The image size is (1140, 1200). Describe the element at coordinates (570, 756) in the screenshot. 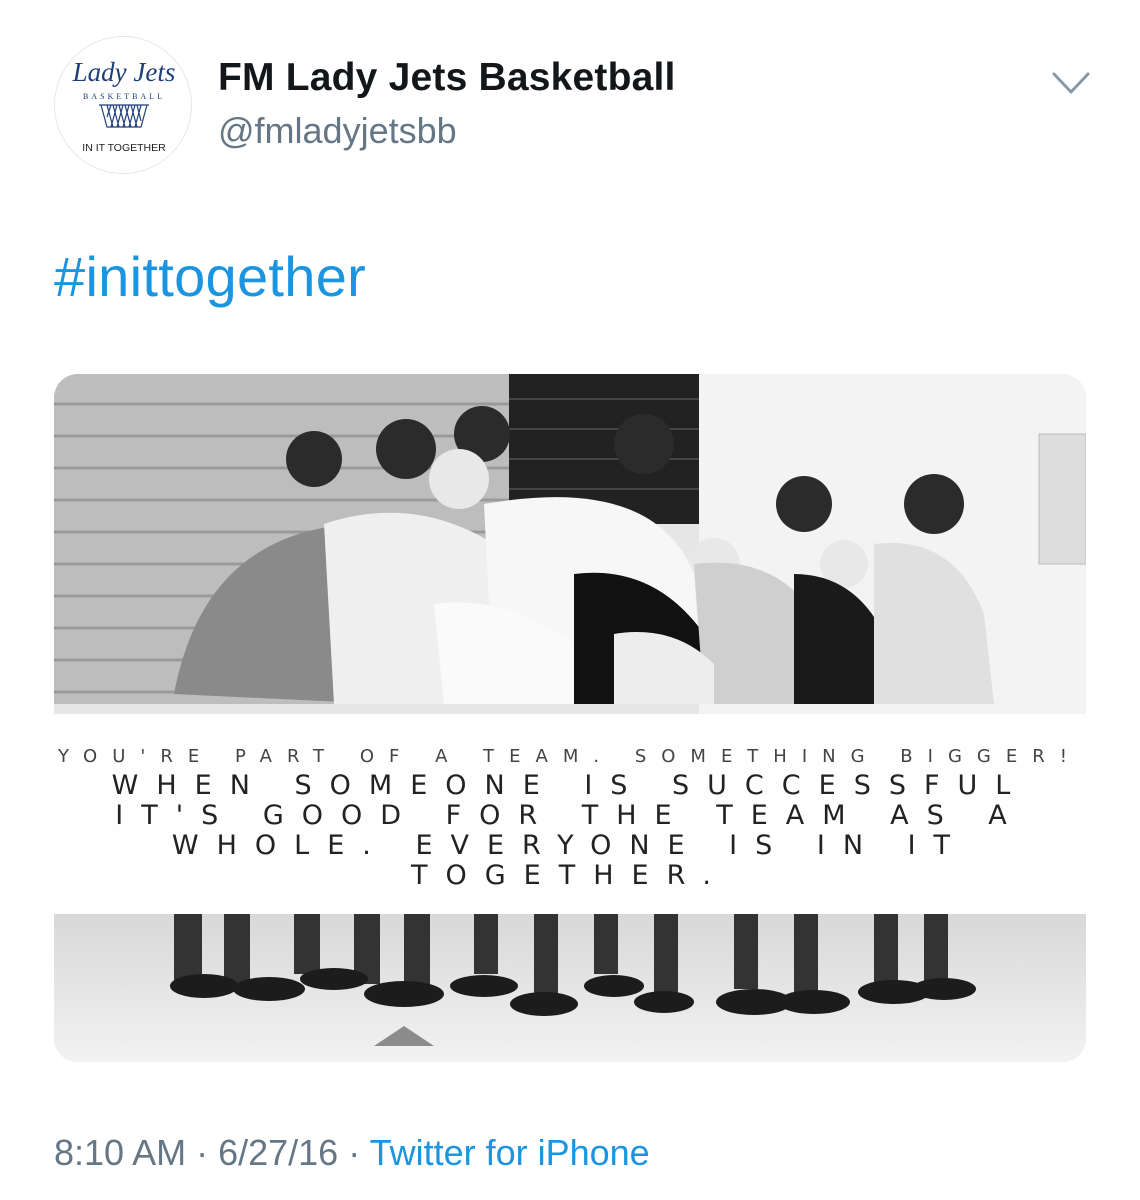

I see `quote-line1: YOU'RE PART OF A TEAM. SOMETHING BIGGER!` at that location.